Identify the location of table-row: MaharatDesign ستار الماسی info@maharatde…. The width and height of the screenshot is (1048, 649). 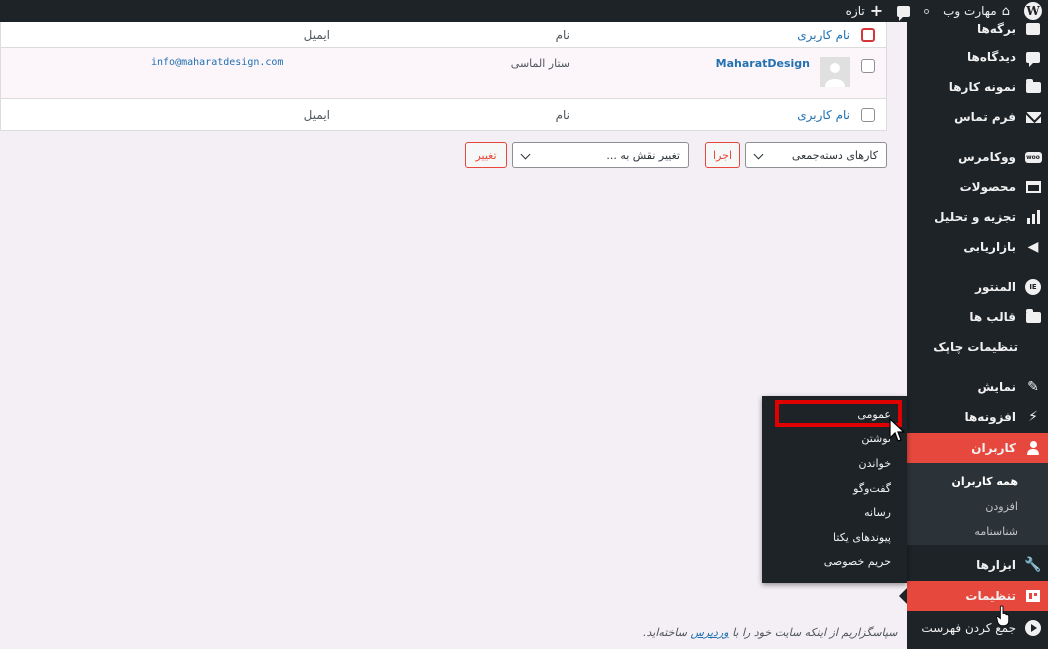
(443, 73).